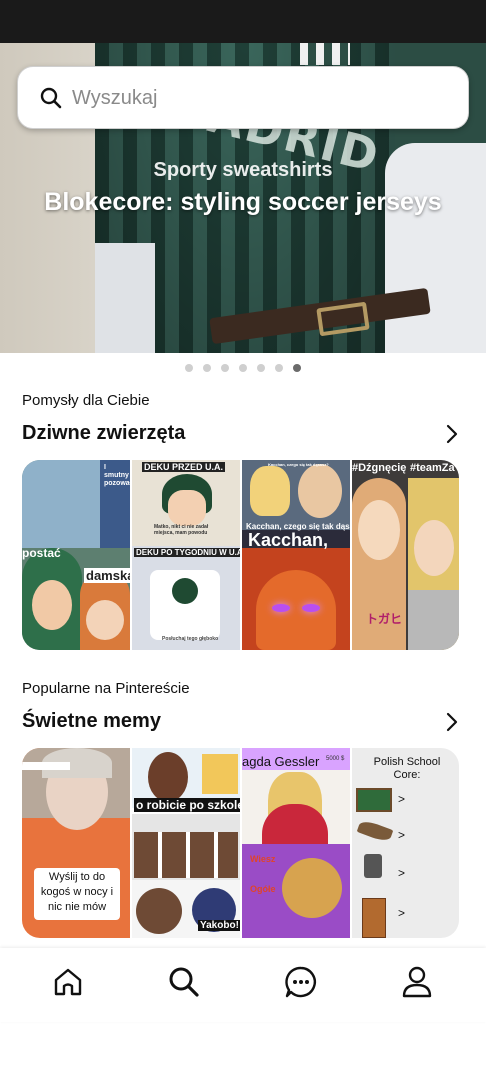 Image resolution: width=486 pixels, height=1080 pixels. I want to click on search-bar, so click(243, 97).